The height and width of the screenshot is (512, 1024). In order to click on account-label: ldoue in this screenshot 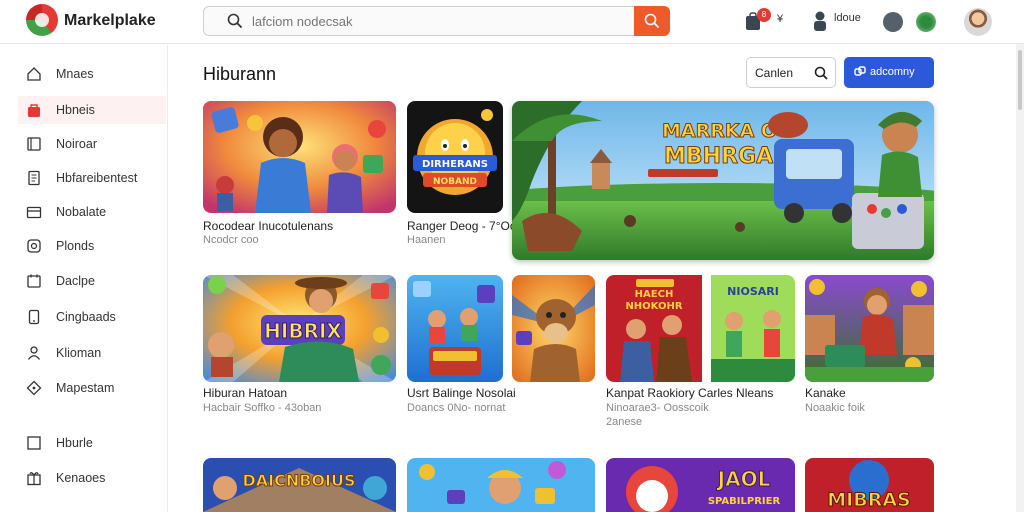, I will do `click(847, 18)`.